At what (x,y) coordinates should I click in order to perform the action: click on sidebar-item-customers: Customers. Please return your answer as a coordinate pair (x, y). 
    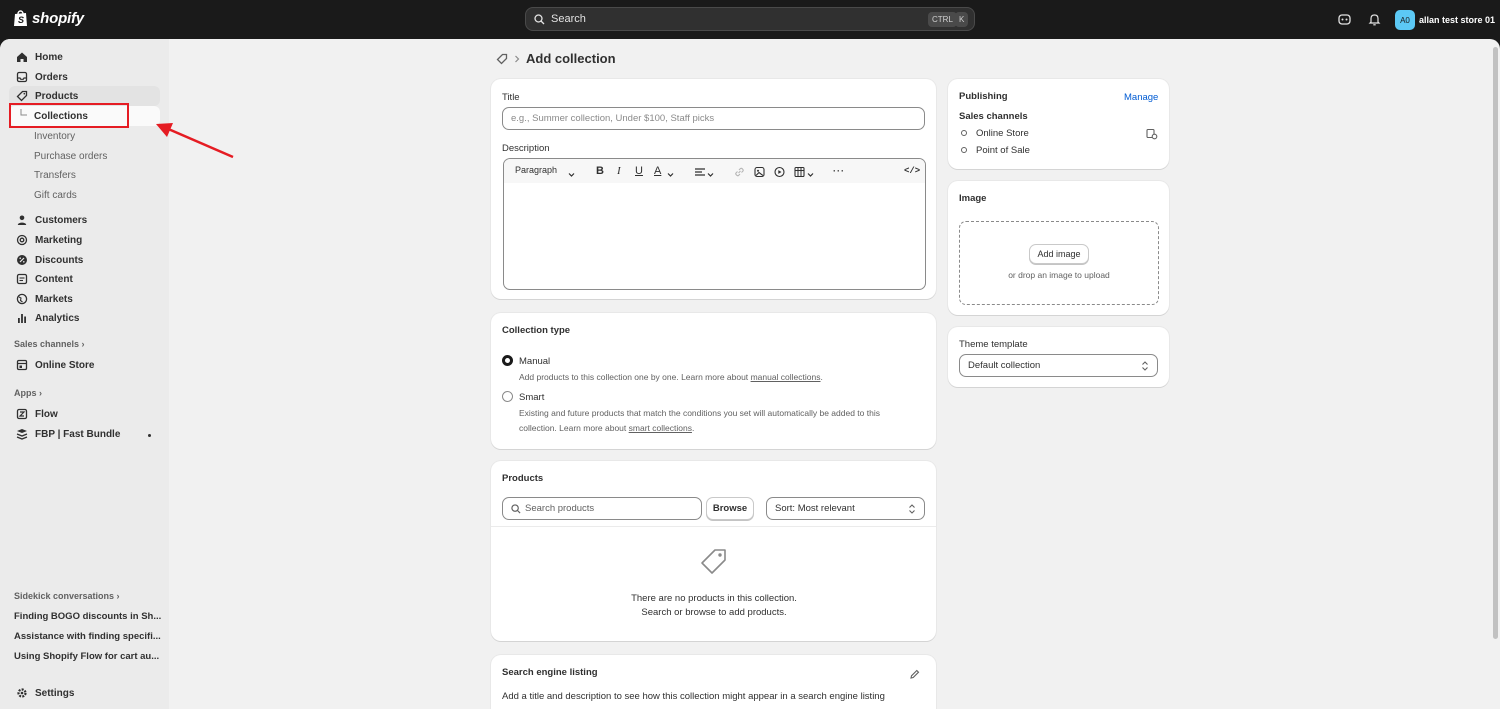
    Looking at the image, I should click on (84, 220).